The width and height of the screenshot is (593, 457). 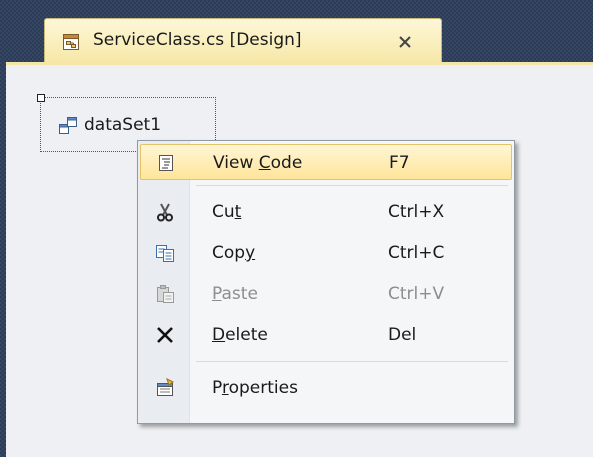 What do you see at coordinates (225, 388) in the screenshot?
I see `menu-item-mnemonic: r` at bounding box center [225, 388].